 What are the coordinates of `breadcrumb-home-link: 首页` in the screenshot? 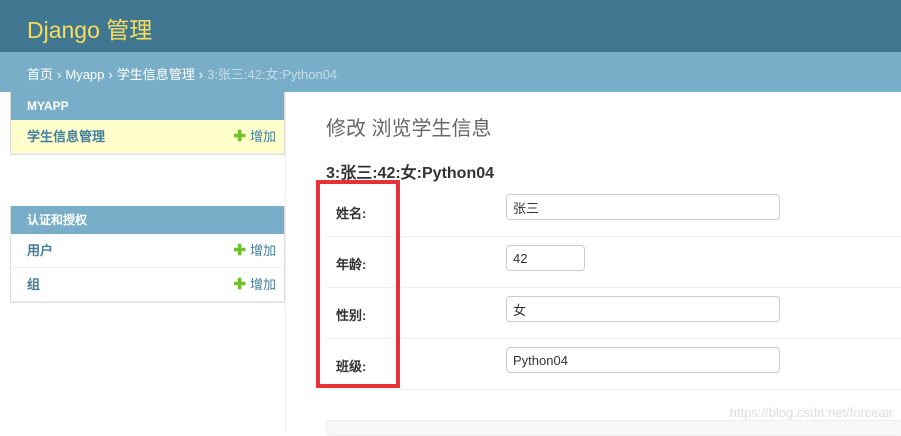 It's located at (40, 74).